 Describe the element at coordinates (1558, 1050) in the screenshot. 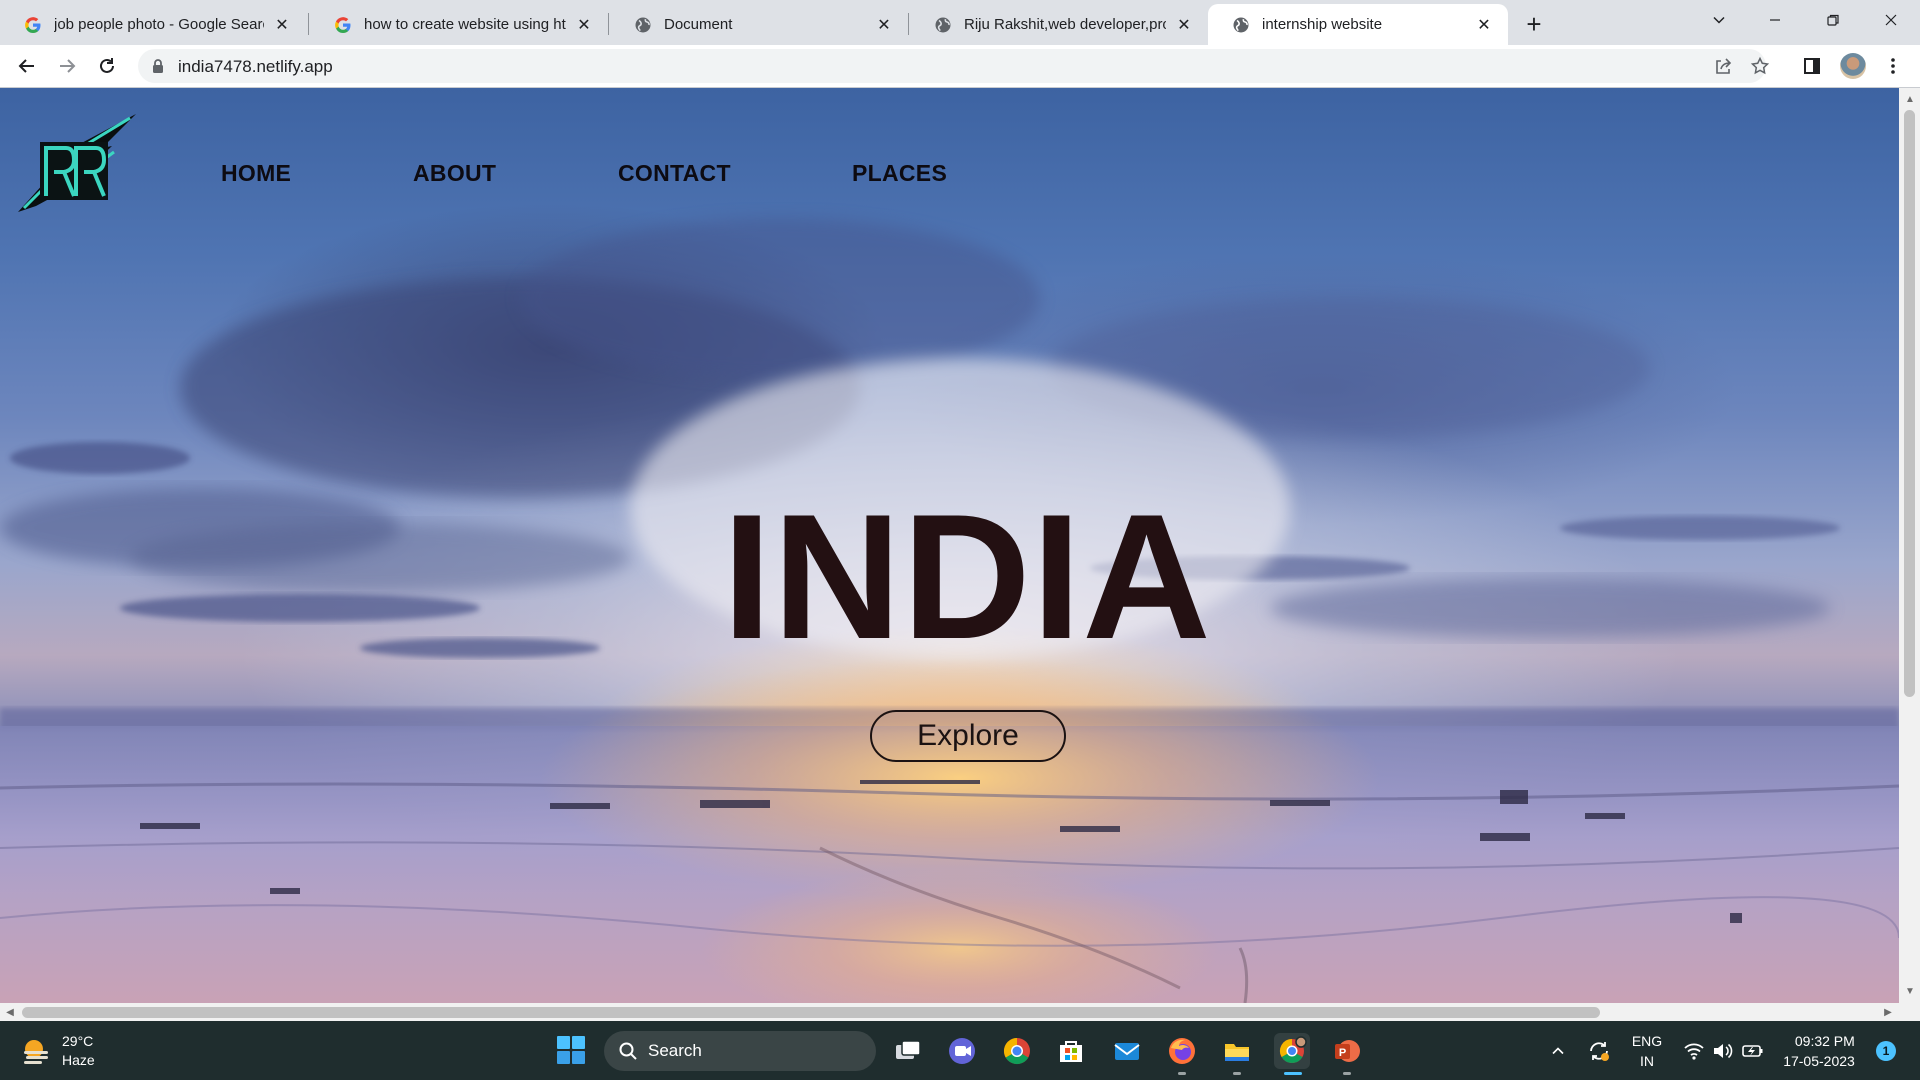

I see `show-hidden-icons-button` at that location.